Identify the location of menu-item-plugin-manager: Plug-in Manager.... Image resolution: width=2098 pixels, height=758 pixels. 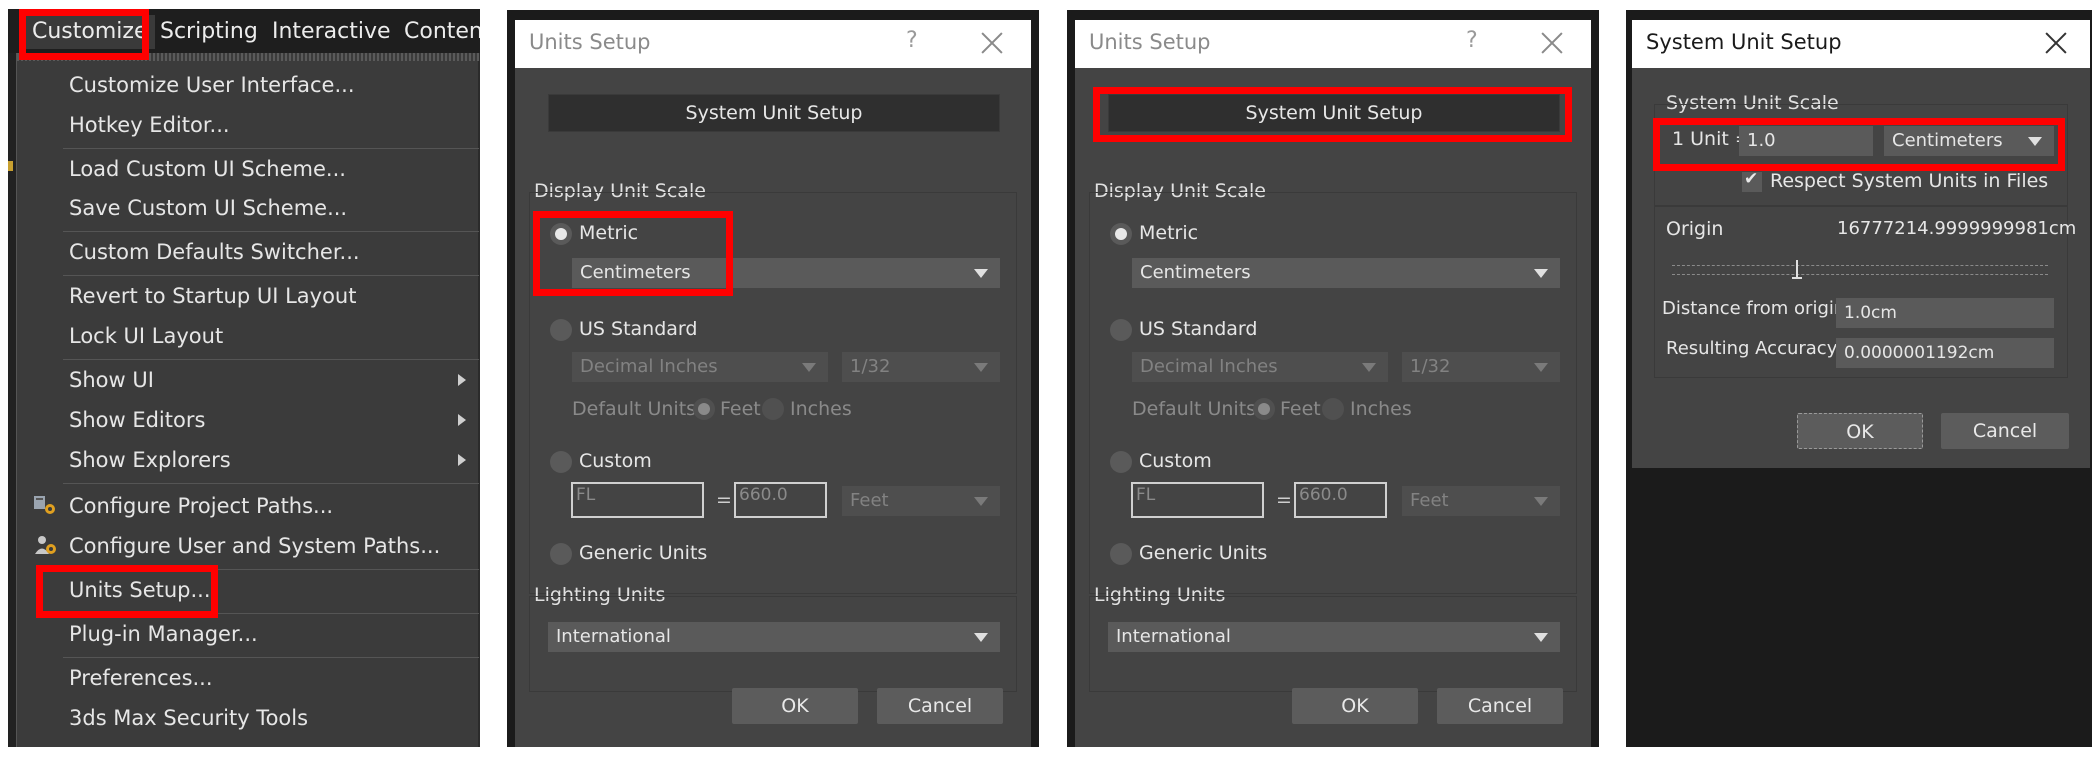
(163, 634).